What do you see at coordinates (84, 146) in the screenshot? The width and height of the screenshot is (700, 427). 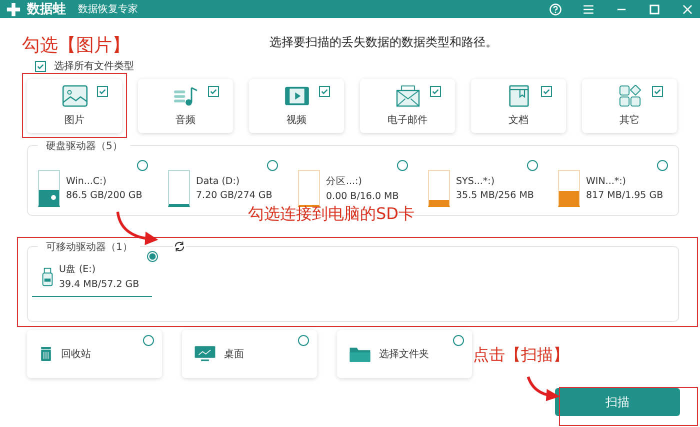 I see `panel-title: 硬盘驱动器（5）` at bounding box center [84, 146].